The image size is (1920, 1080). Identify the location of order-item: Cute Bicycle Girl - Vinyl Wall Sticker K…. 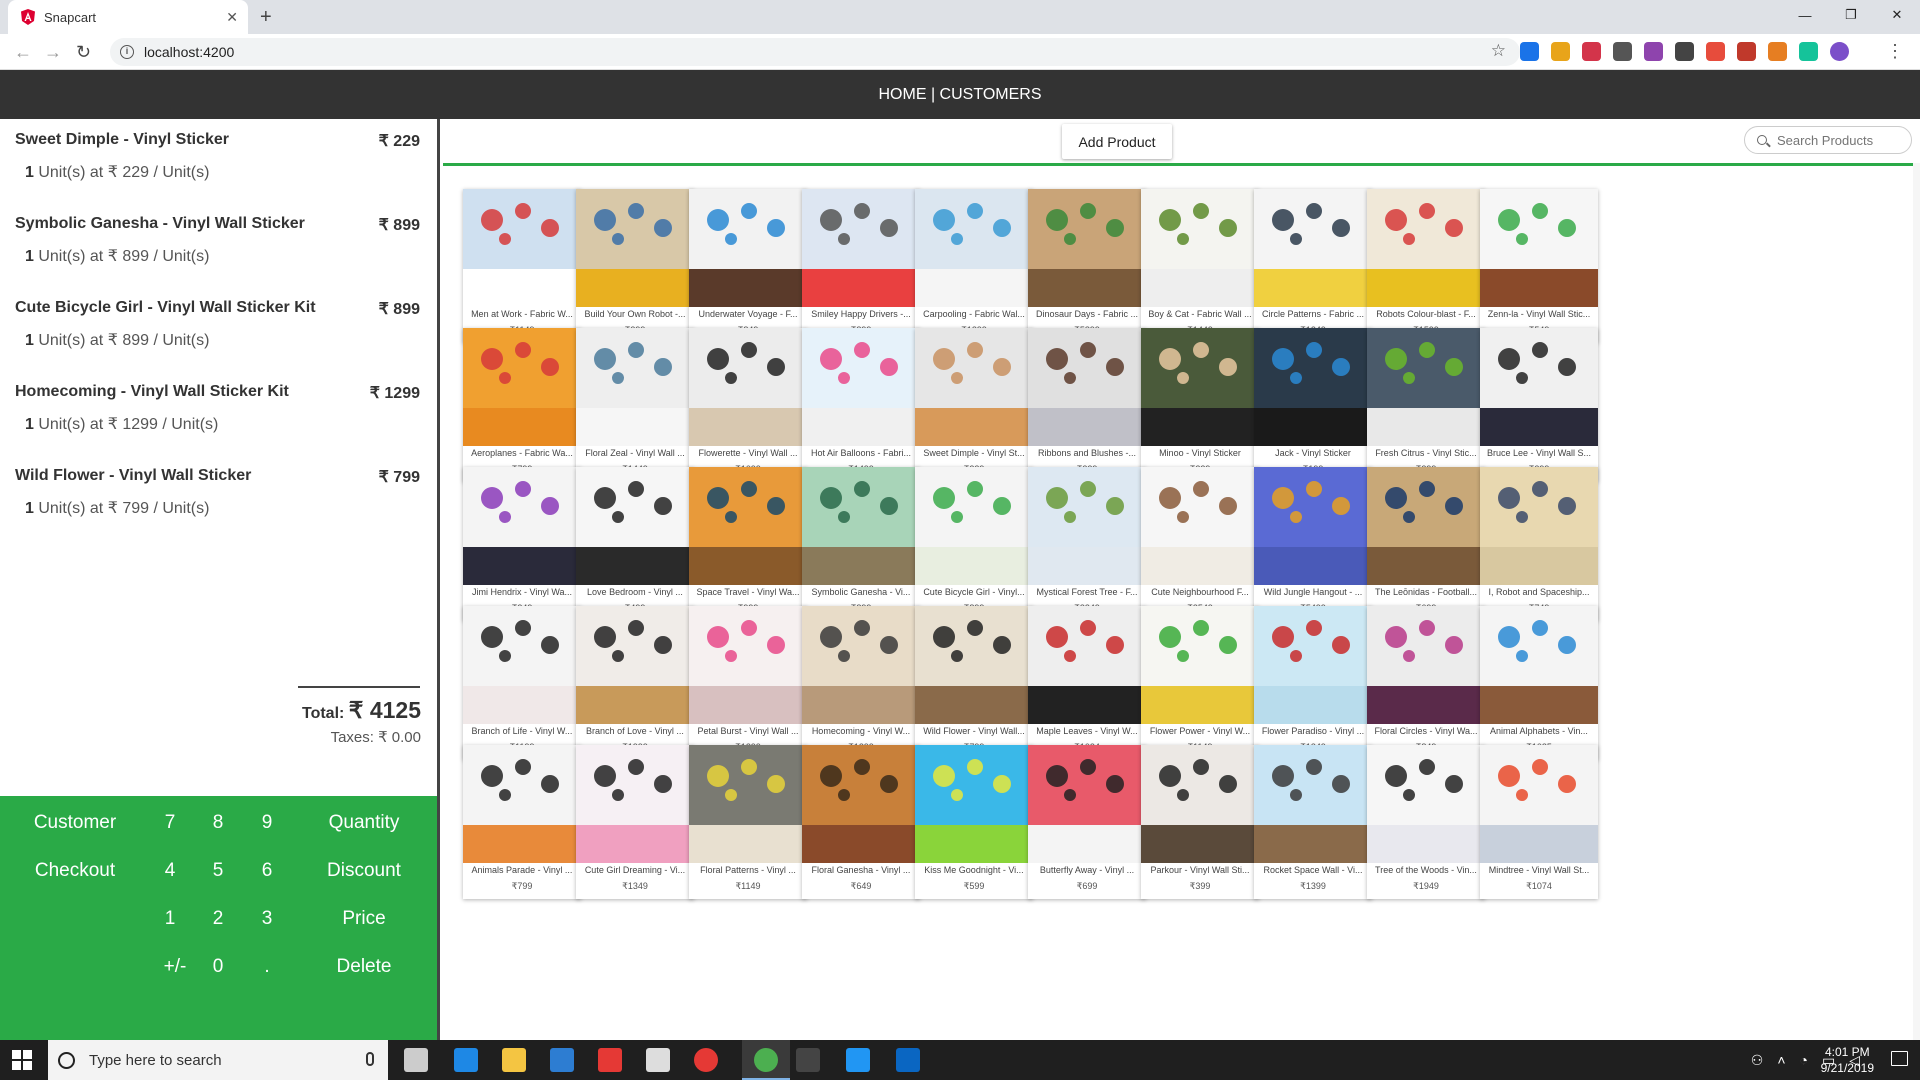
(218, 327).